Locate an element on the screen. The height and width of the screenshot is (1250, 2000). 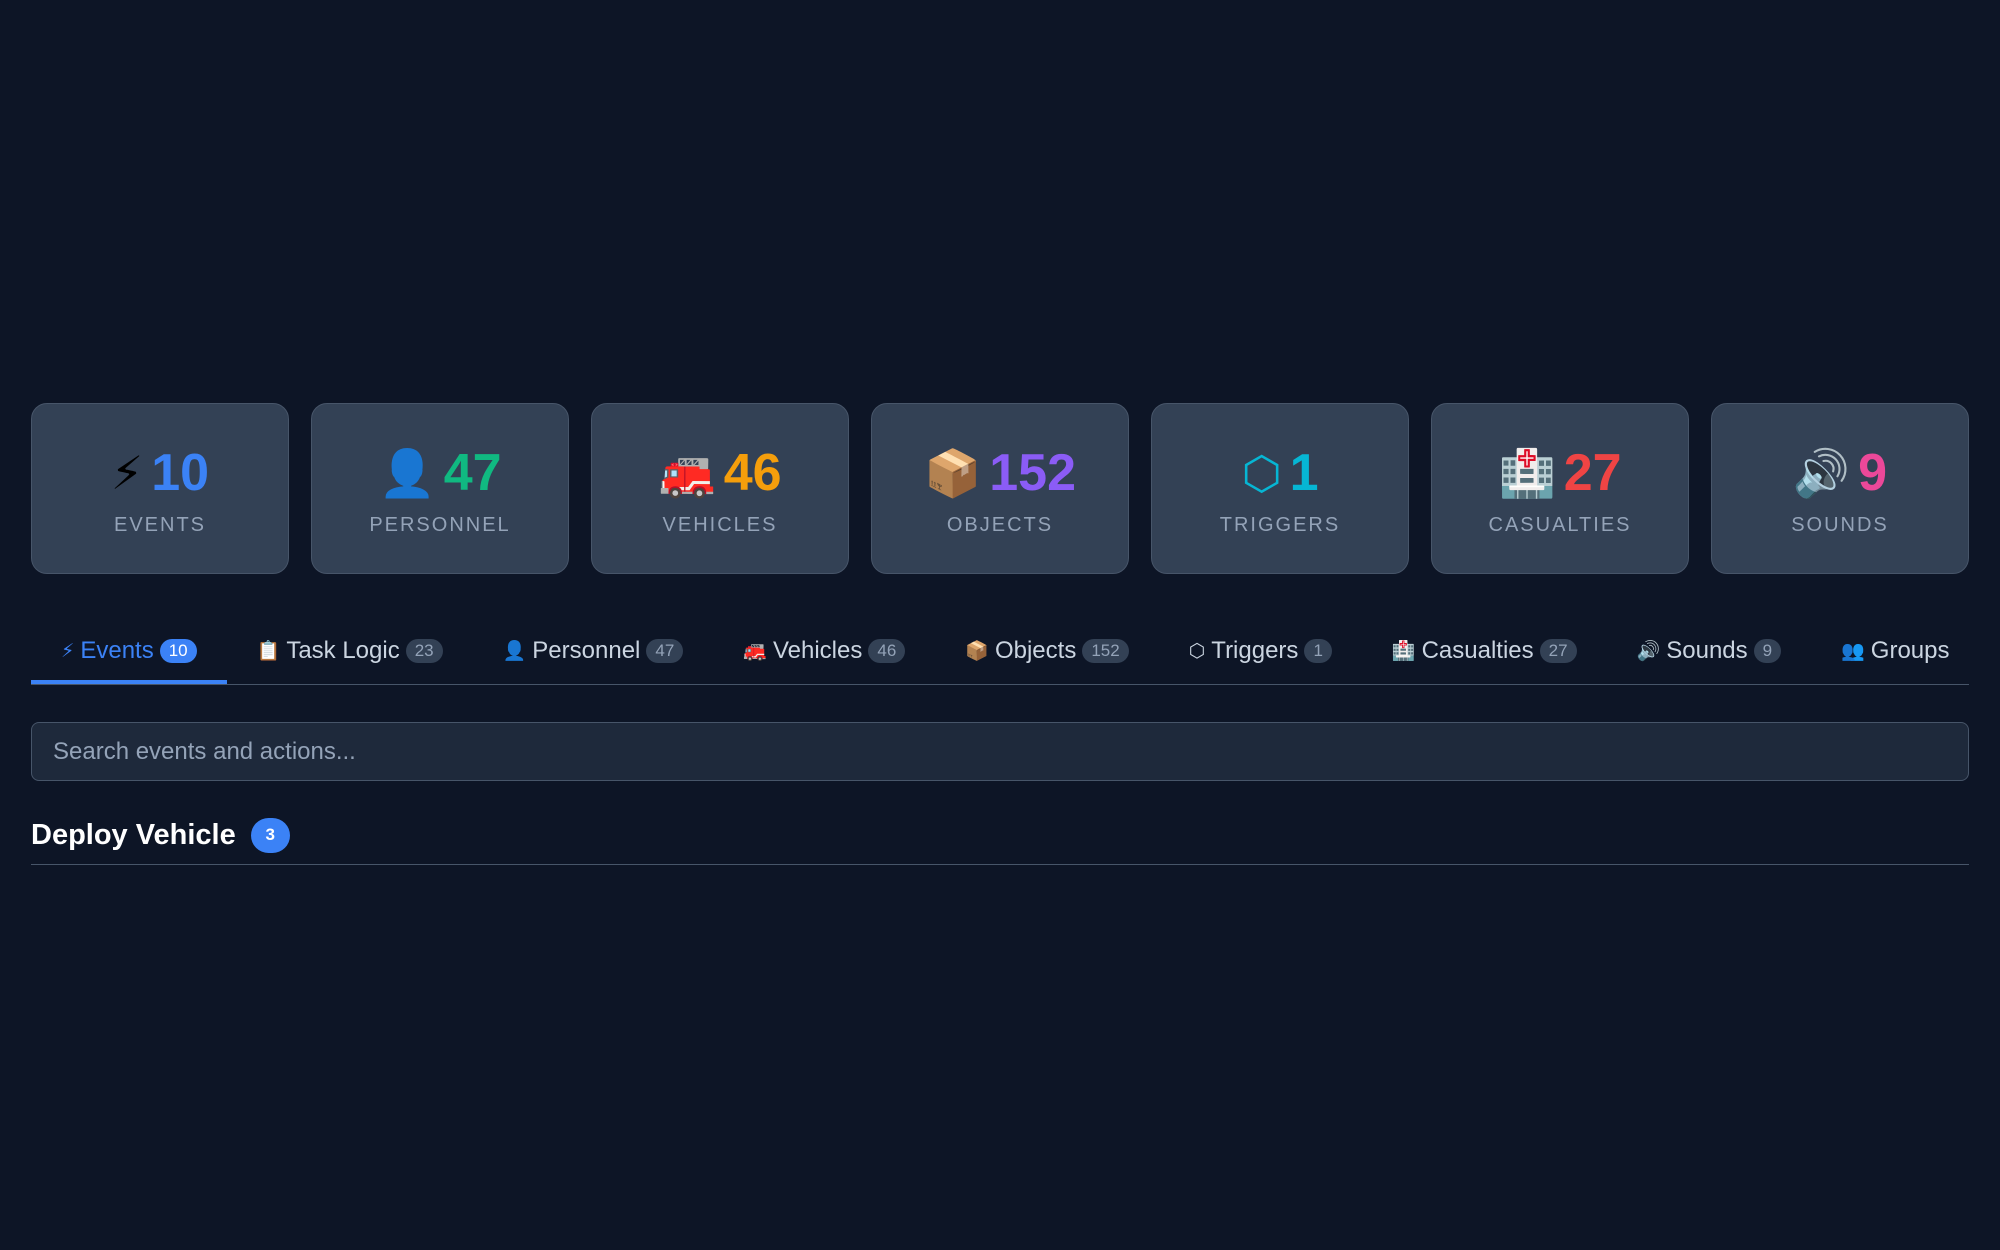
tab-count-badge: 47 is located at coordinates (665, 651).